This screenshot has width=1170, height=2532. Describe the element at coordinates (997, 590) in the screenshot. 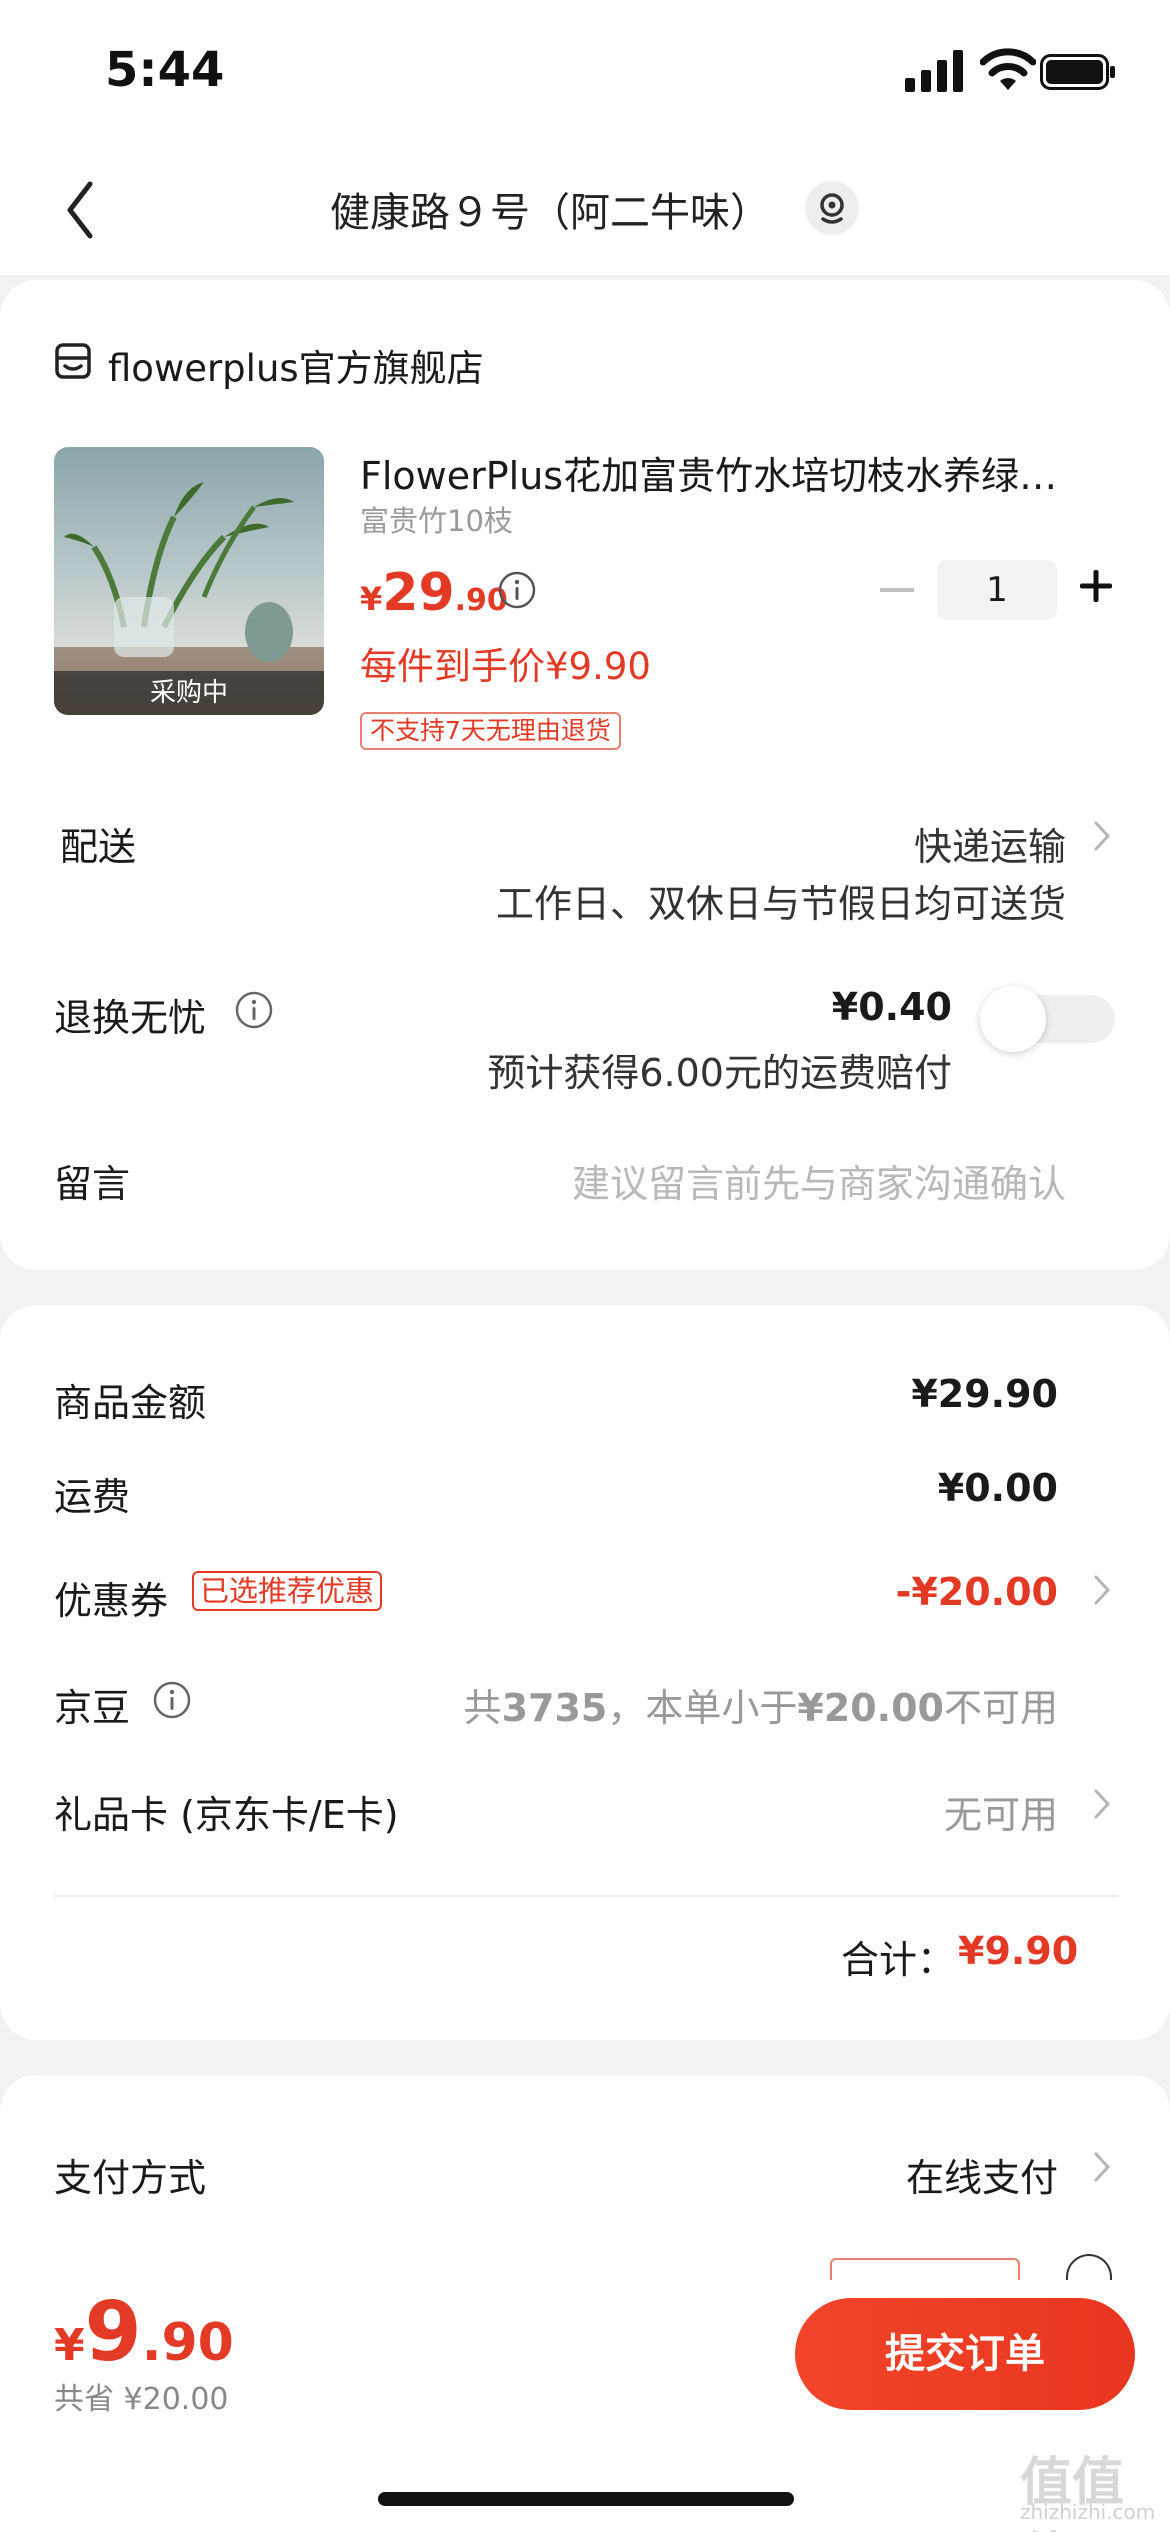

I see `quantity-value: 1` at that location.